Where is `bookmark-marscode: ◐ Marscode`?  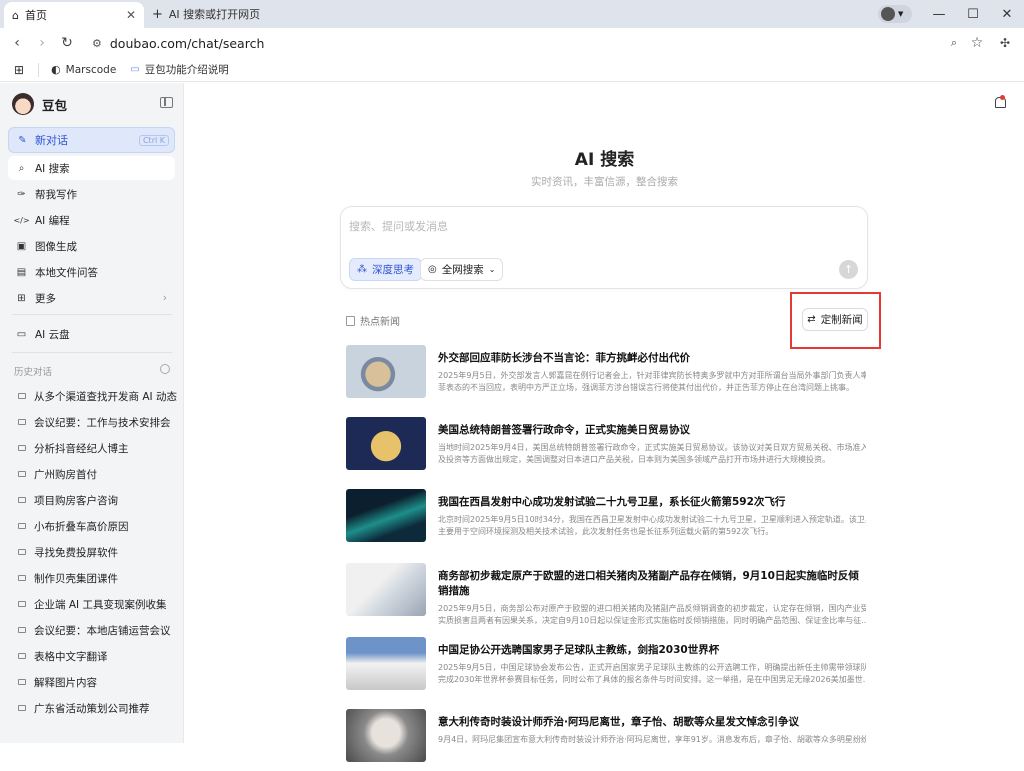 bookmark-marscode: ◐ Marscode is located at coordinates (83, 69).